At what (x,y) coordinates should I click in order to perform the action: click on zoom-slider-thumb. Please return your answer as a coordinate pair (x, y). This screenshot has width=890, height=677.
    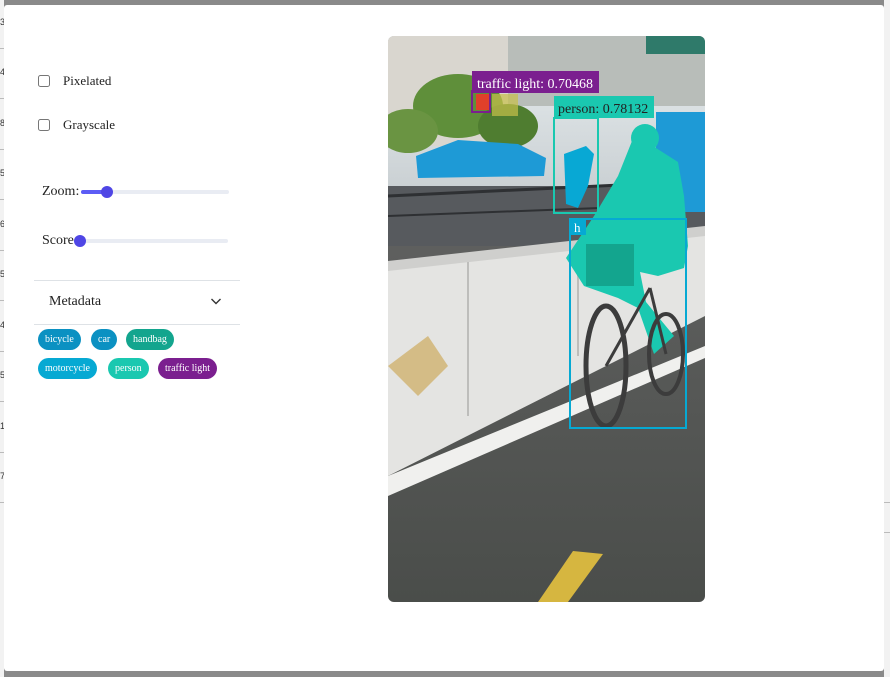
    Looking at the image, I should click on (106, 192).